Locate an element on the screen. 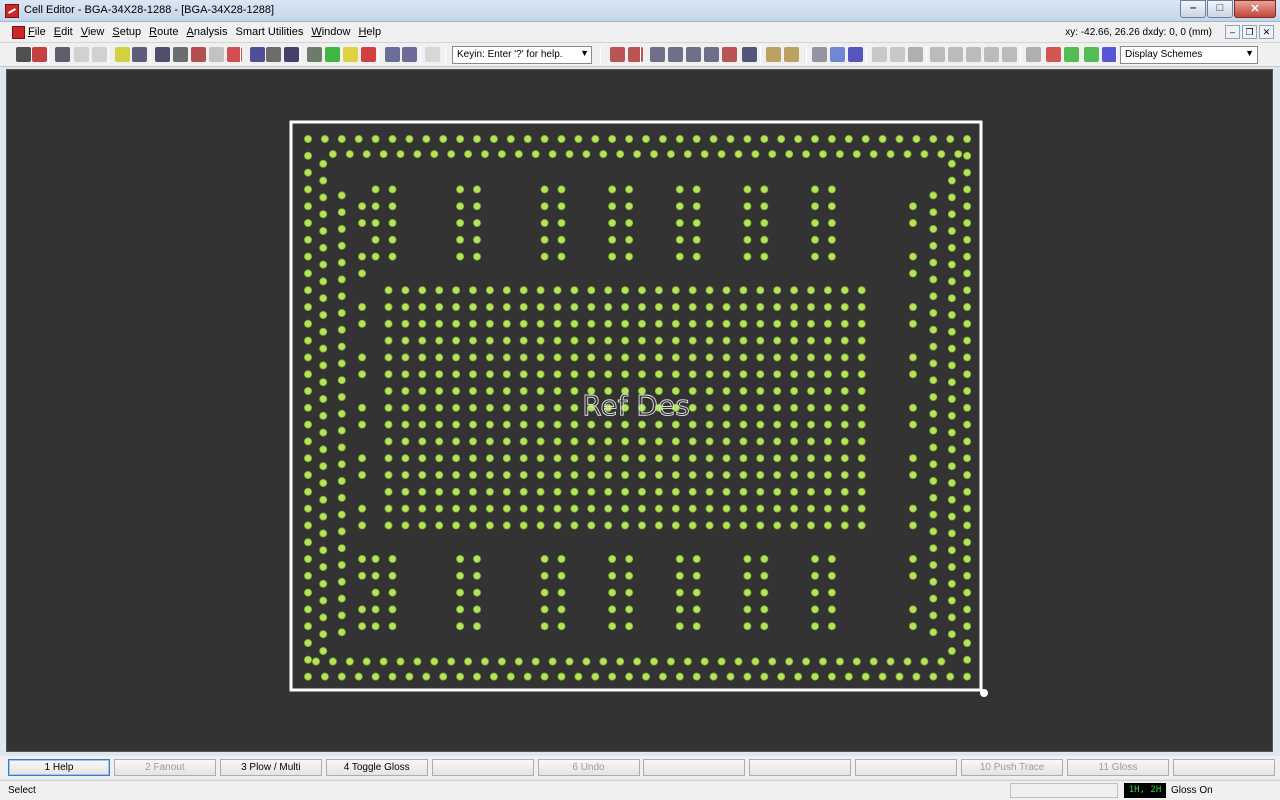  drc-ok-icon is located at coordinates (332, 54).